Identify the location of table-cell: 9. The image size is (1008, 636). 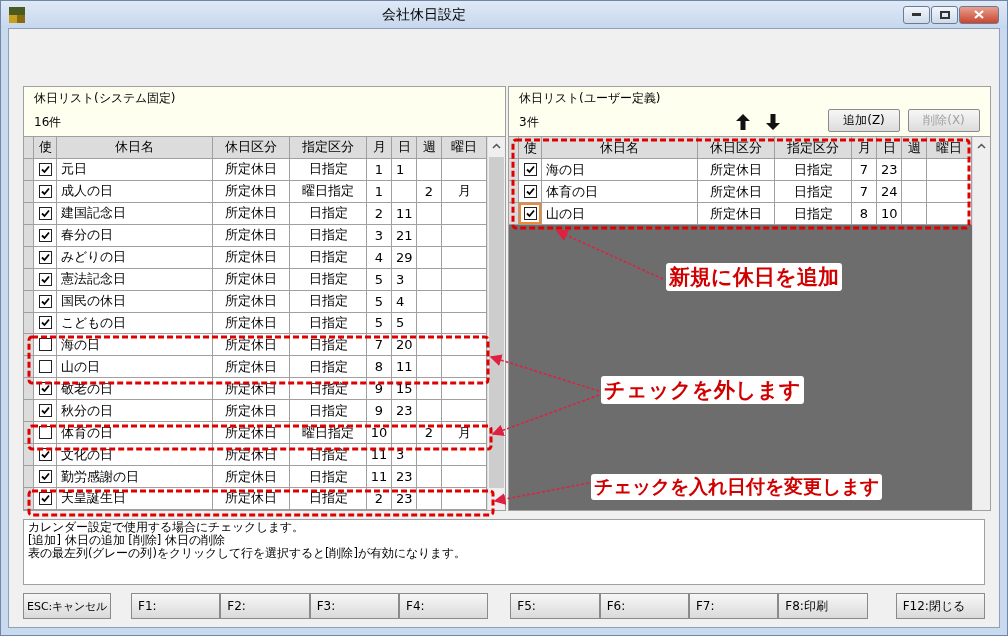
(379, 411).